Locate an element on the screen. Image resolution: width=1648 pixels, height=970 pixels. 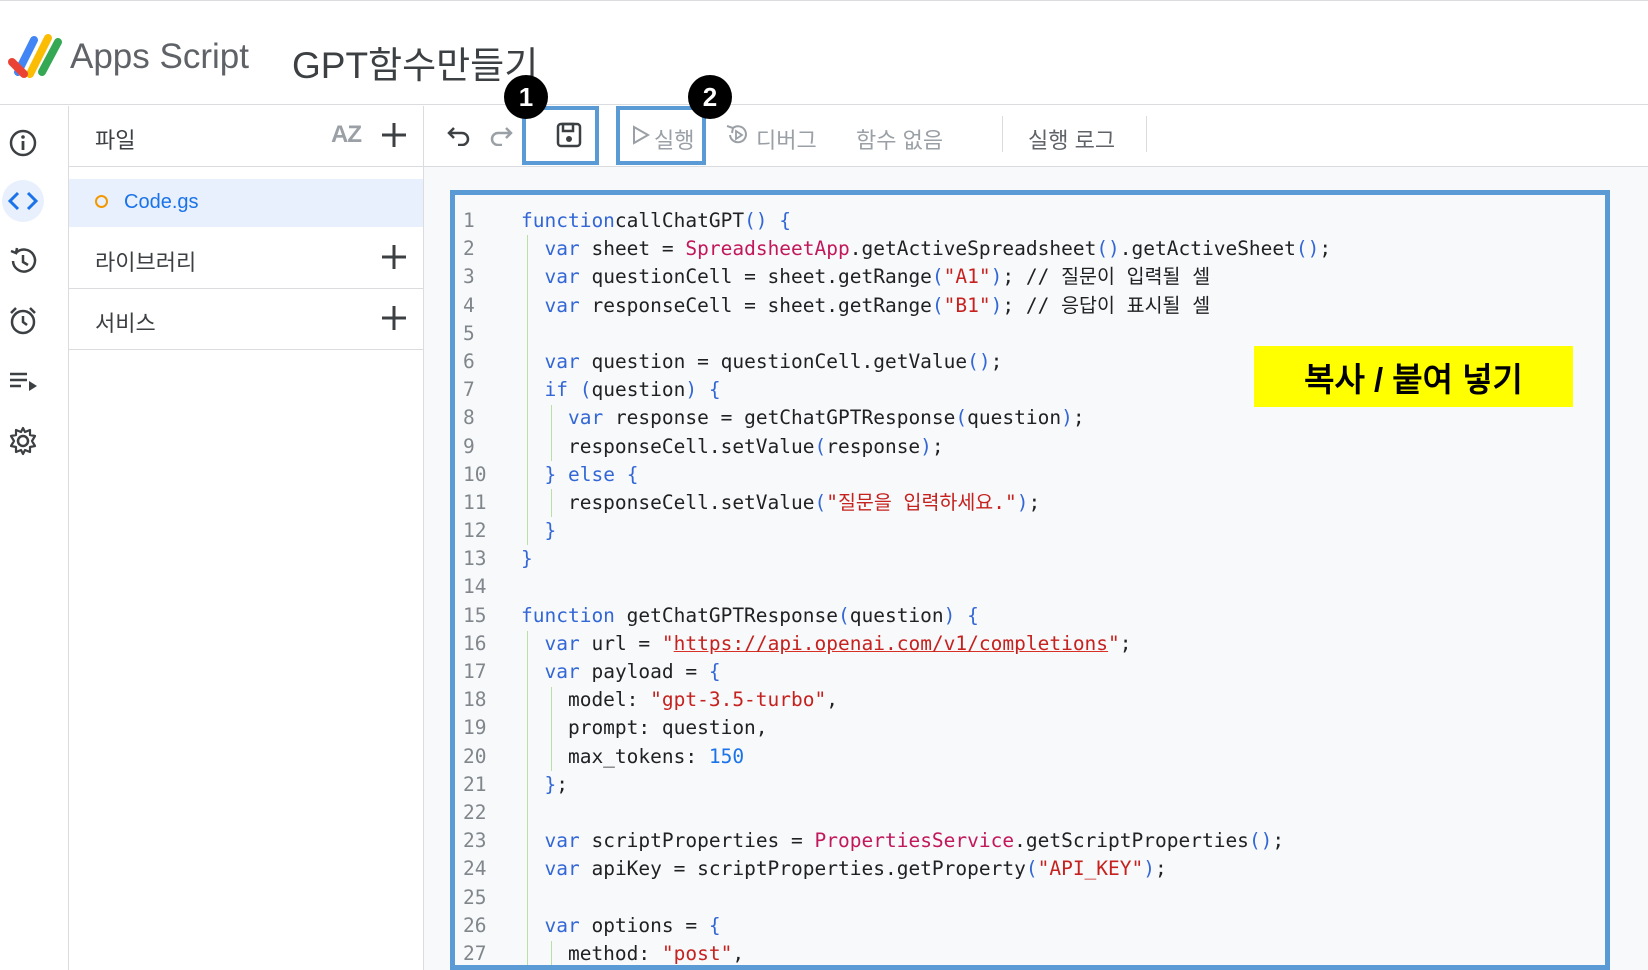
apps-script-logo is located at coordinates (36, 56).